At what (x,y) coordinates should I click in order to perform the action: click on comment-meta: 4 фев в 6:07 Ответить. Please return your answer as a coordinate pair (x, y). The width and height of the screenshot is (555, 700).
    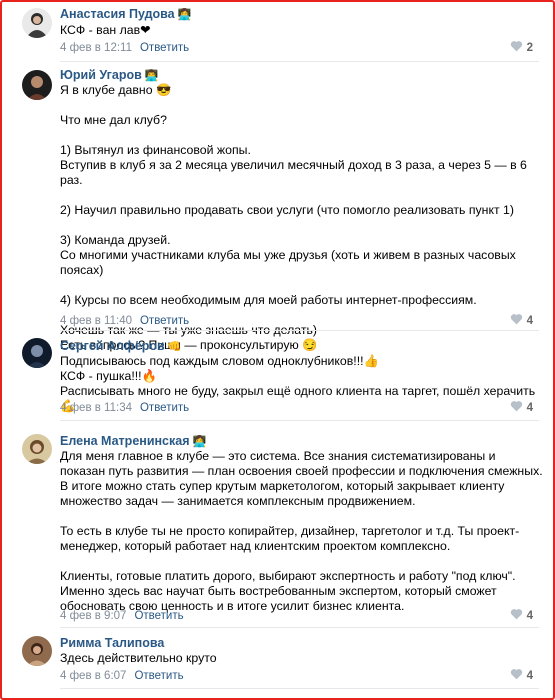
    Looking at the image, I should click on (122, 676).